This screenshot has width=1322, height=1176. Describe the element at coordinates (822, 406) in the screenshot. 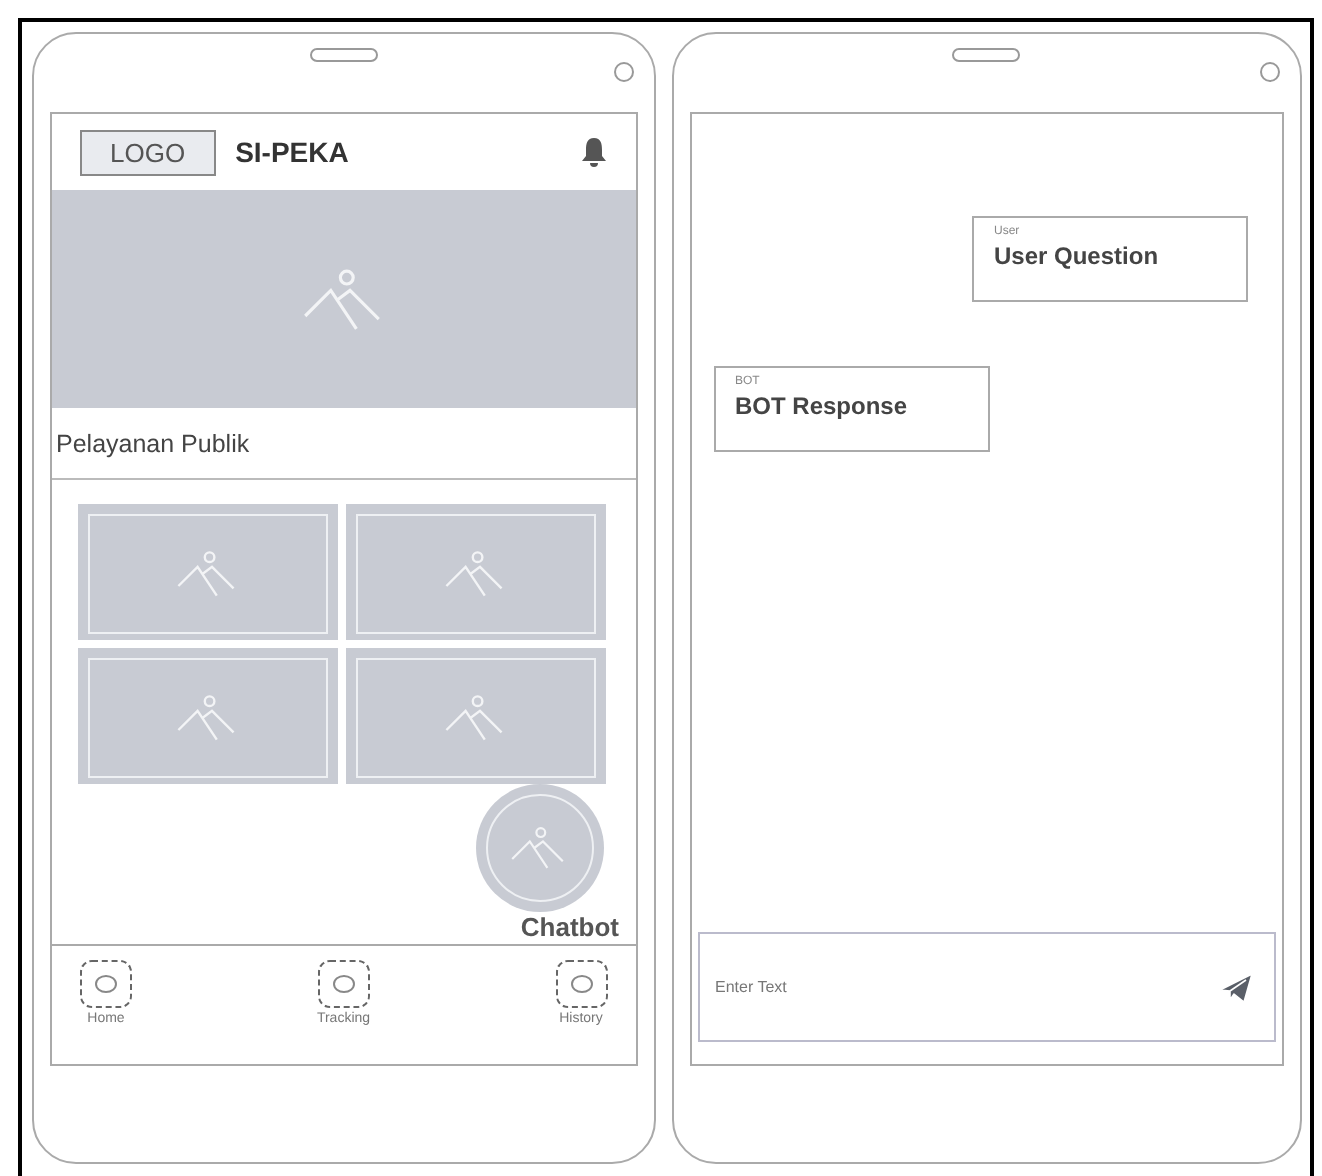

I see `message-text: BOT Response` at that location.